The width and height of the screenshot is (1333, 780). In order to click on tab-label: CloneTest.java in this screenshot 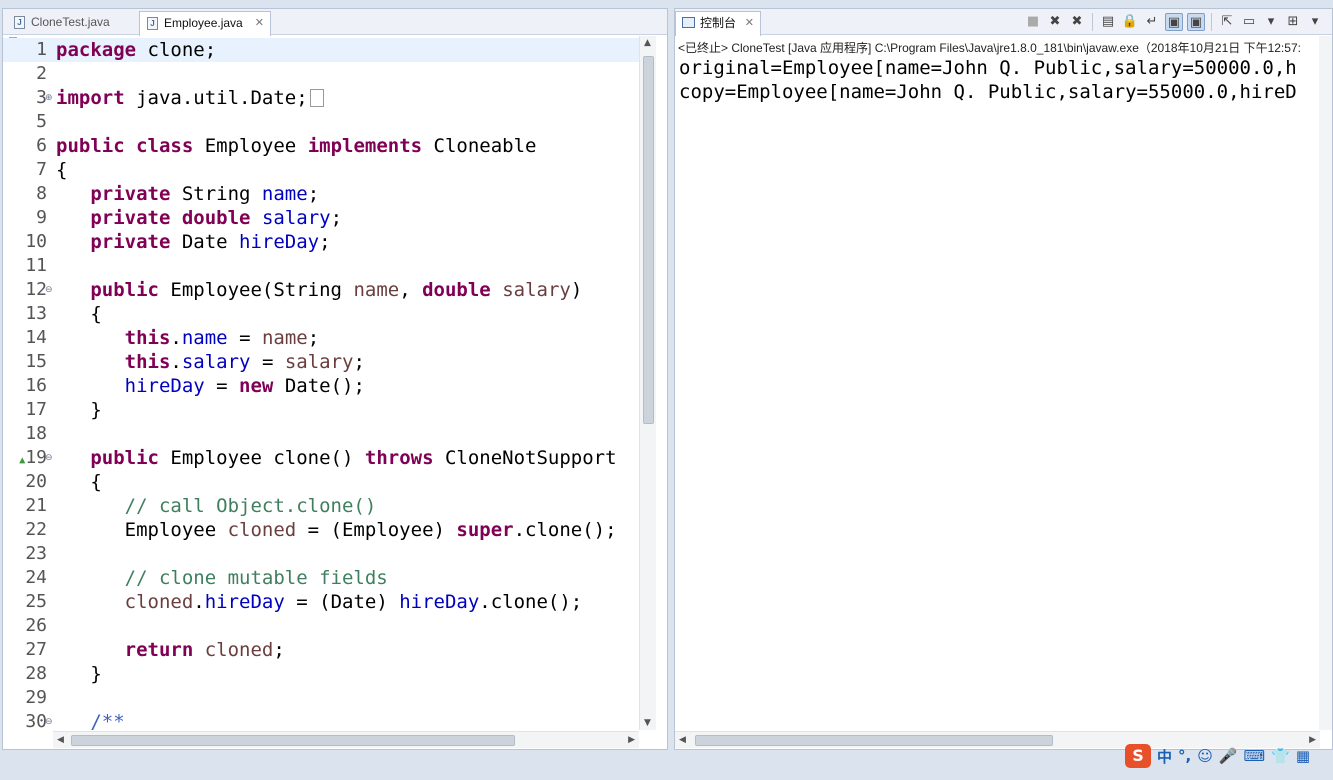, I will do `click(70, 22)`.